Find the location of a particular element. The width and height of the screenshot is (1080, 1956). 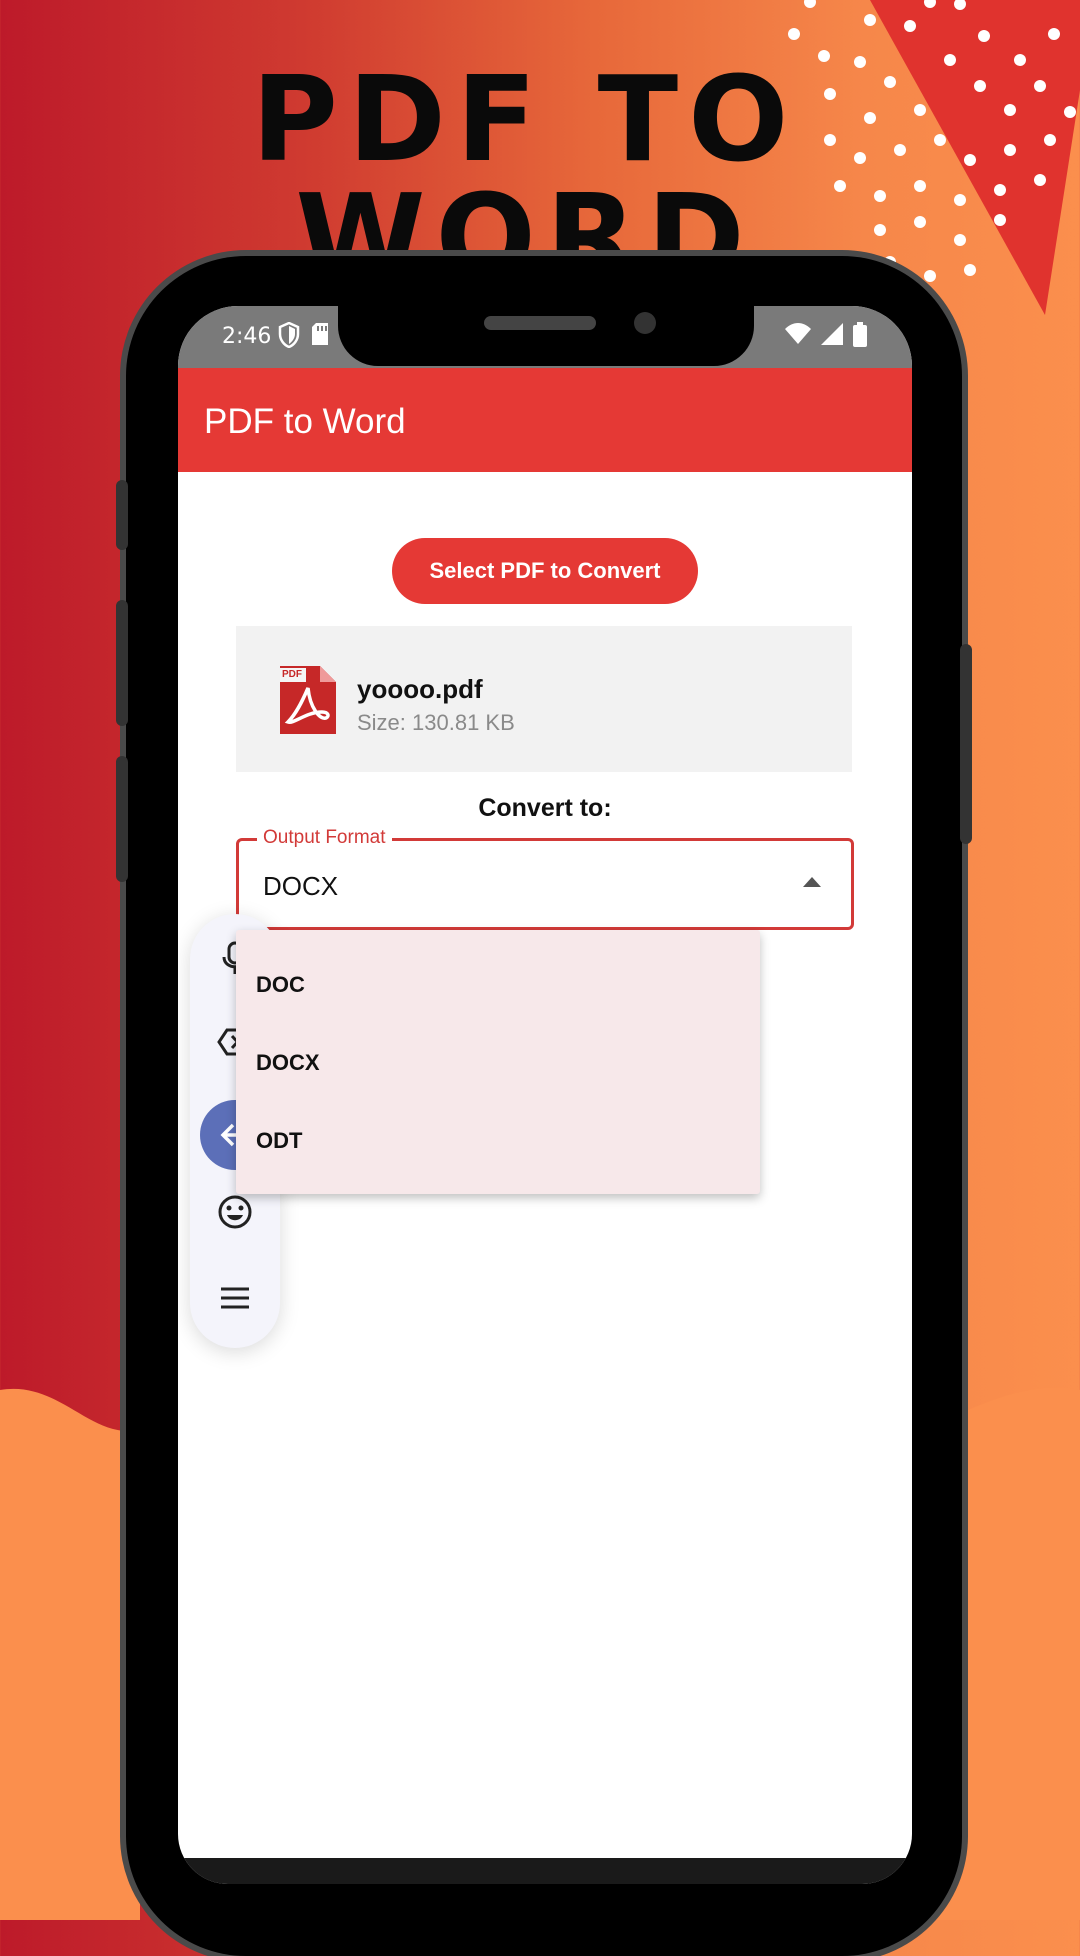

status-time: 2:46 is located at coordinates (247, 336).